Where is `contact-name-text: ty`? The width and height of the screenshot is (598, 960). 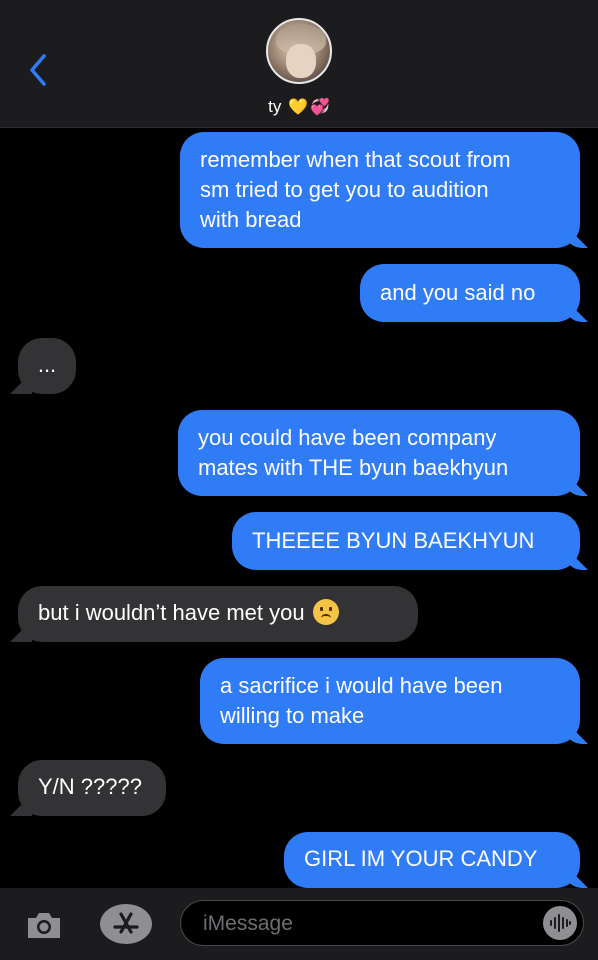
contact-name-text: ty is located at coordinates (275, 106).